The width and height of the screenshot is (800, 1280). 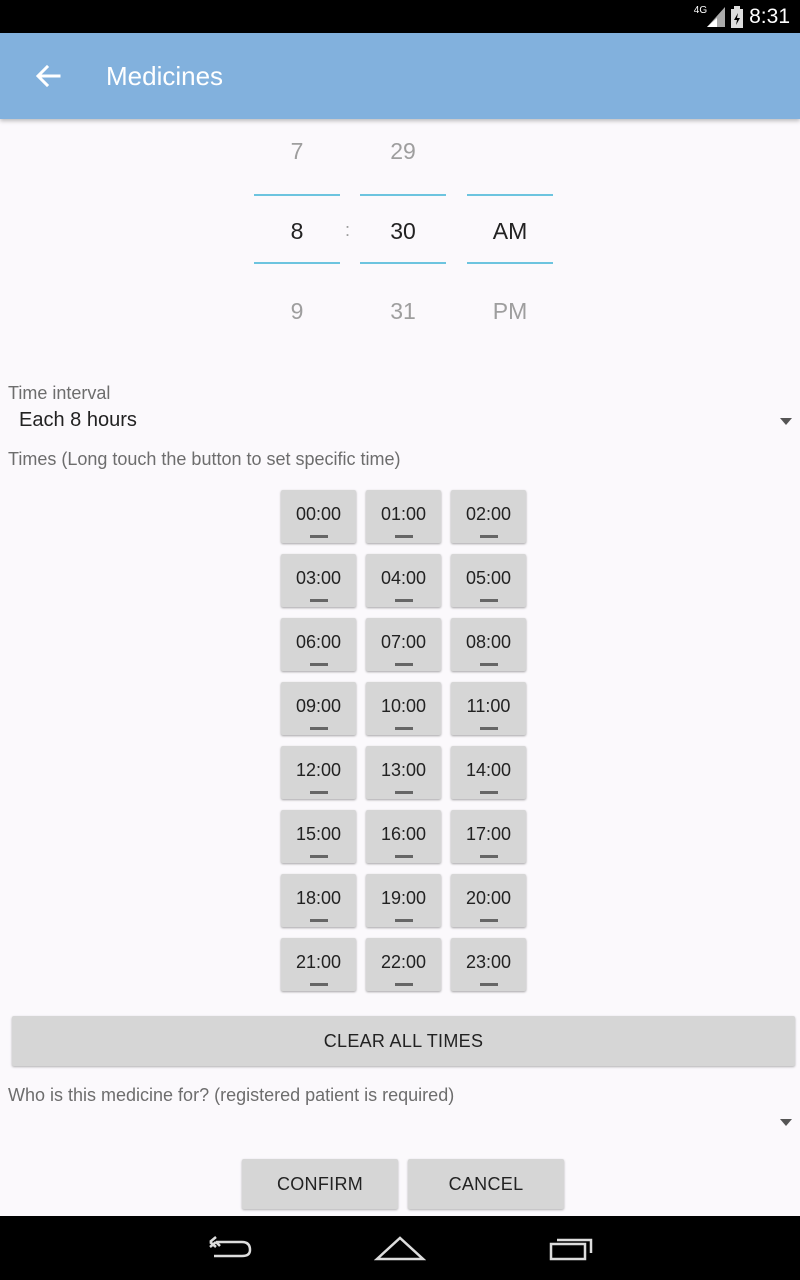 I want to click on time-button-07: 07:00, so click(x=403, y=644).